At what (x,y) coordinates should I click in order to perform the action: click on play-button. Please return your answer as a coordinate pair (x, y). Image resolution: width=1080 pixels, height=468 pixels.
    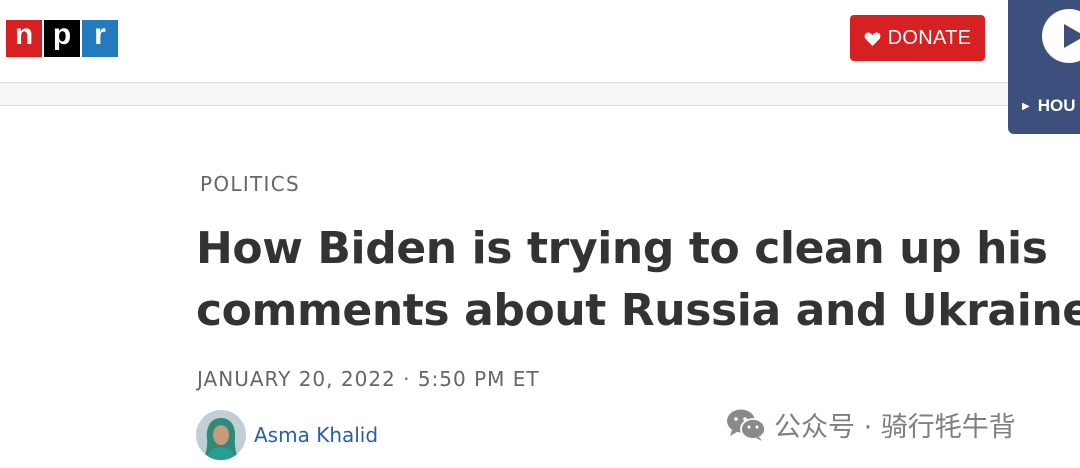
    Looking at the image, I should click on (1061, 36).